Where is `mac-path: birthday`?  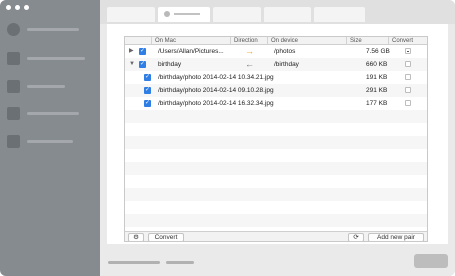
mac-path: birthday is located at coordinates (170, 64).